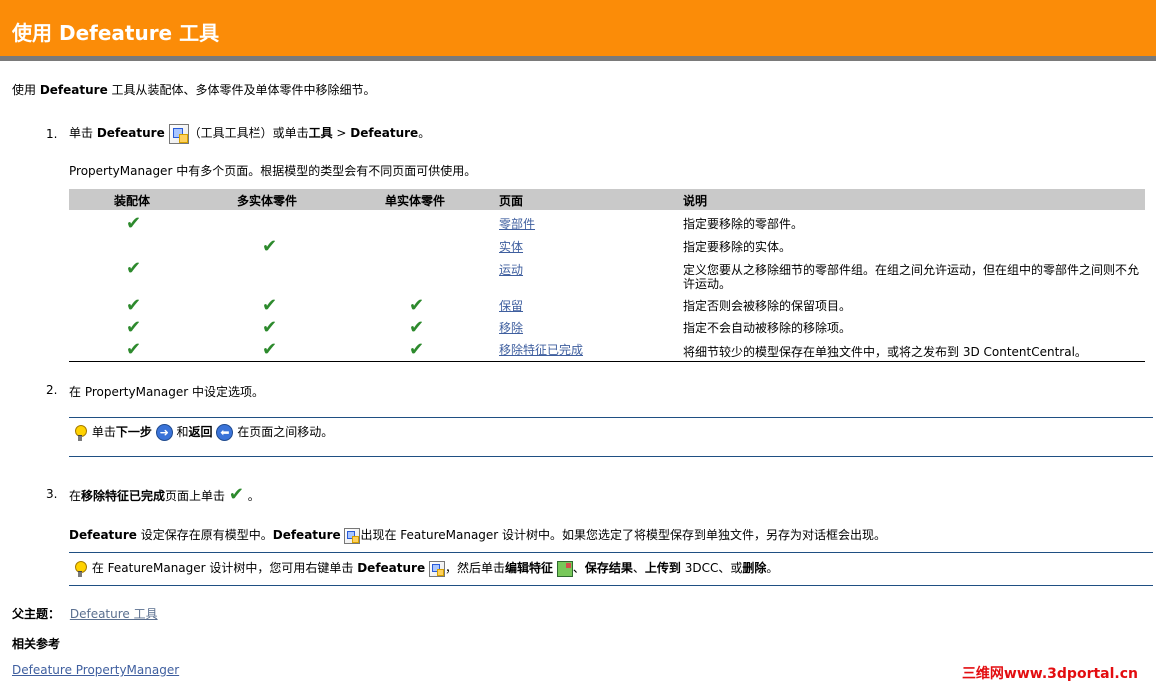  I want to click on page-link-keep: 保留, so click(511, 305).